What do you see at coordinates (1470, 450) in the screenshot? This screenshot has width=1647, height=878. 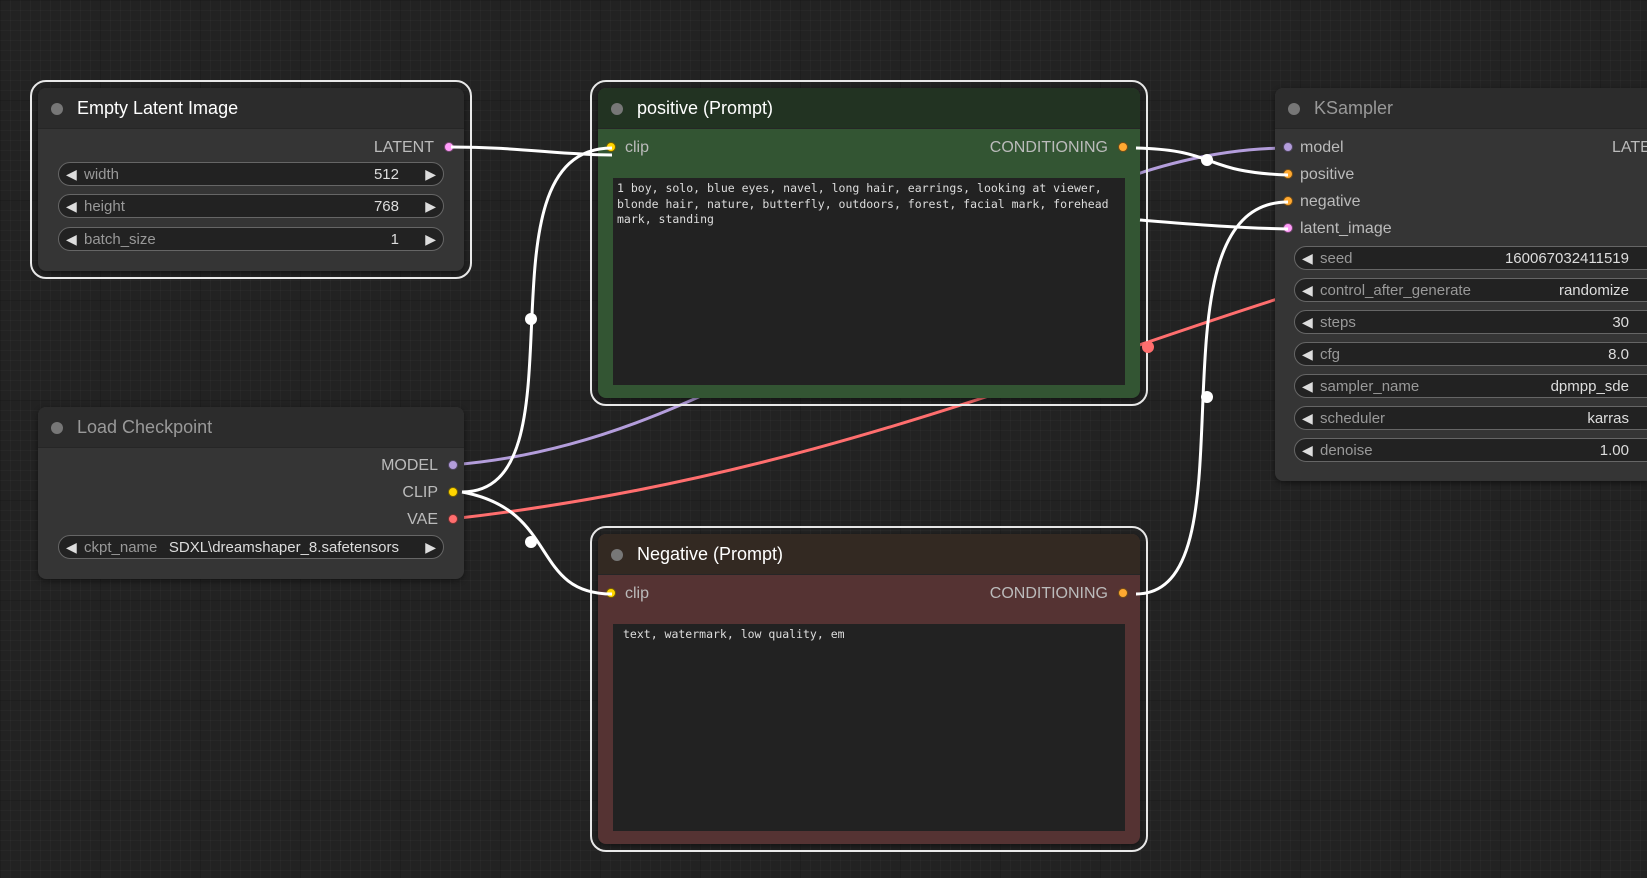 I see `widget-denoise: ◀ denoise 1.00` at bounding box center [1470, 450].